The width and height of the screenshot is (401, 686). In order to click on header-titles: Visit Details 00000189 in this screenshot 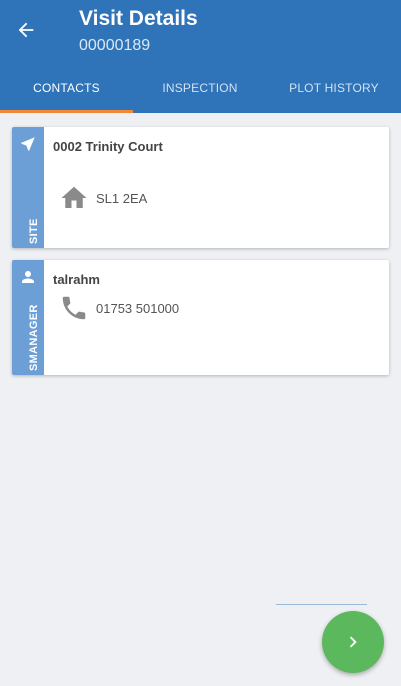, I will do `click(138, 31)`.